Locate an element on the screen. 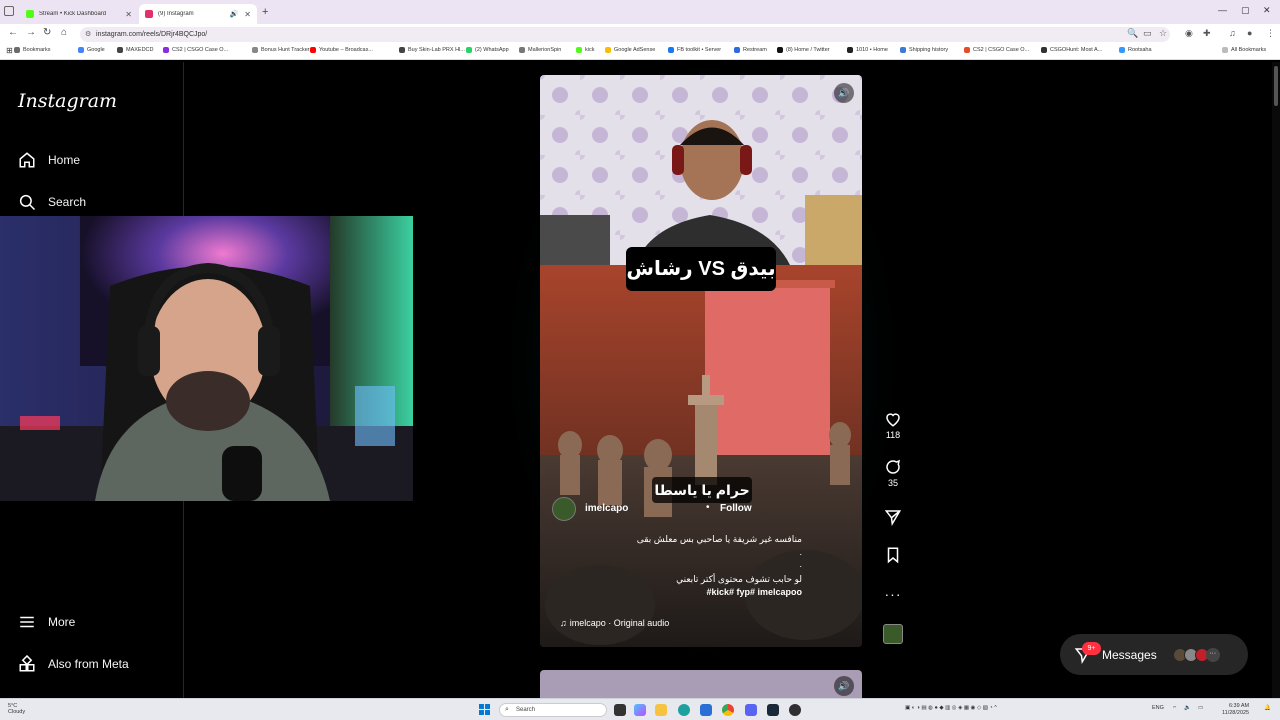  system-tray-icons: ▣ ◐ ◑ ▤ ◍ ● ◆ ▥ ◎ ◈ ▦ ◉ ◇ ▧ ◔ ^ is located at coordinates (951, 708).